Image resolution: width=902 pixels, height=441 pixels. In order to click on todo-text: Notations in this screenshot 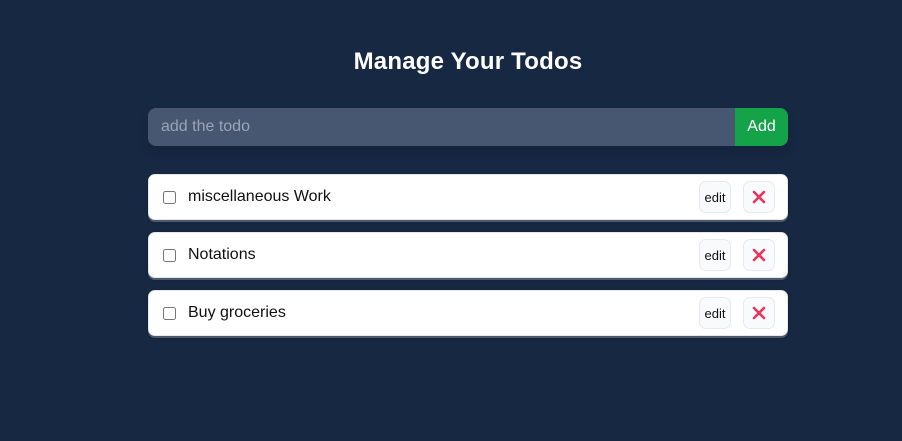, I will do `click(222, 254)`.